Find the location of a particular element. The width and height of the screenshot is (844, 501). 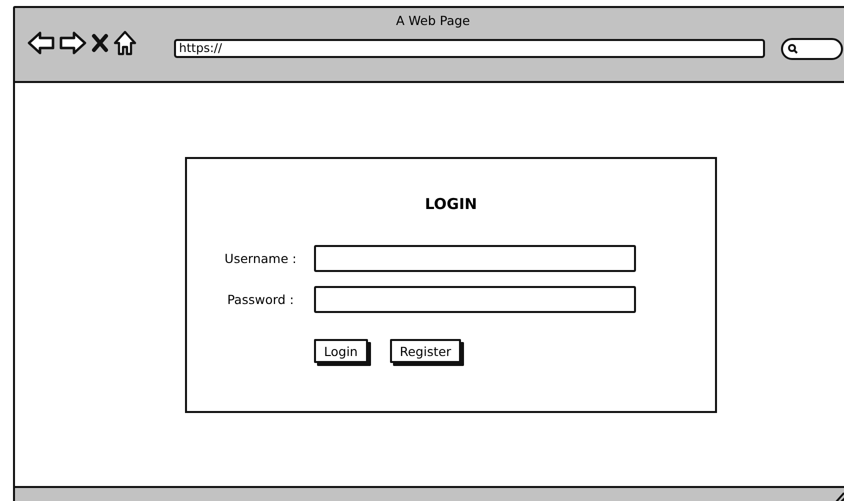

search-icon is located at coordinates (793, 49).